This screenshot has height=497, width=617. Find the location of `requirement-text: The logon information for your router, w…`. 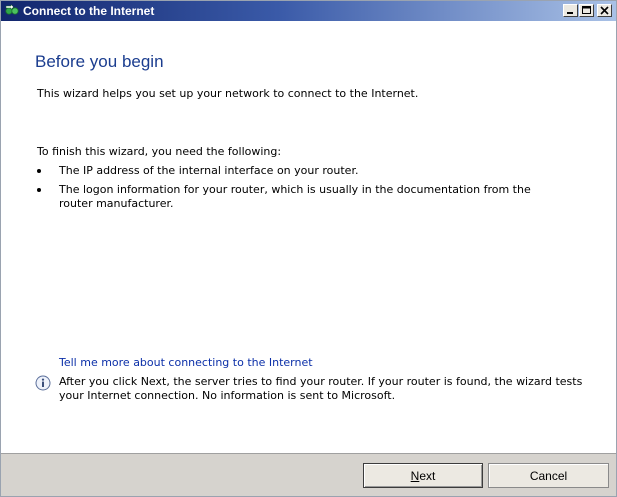

requirement-text: The logon information for your router, w… is located at coordinates (295, 196).